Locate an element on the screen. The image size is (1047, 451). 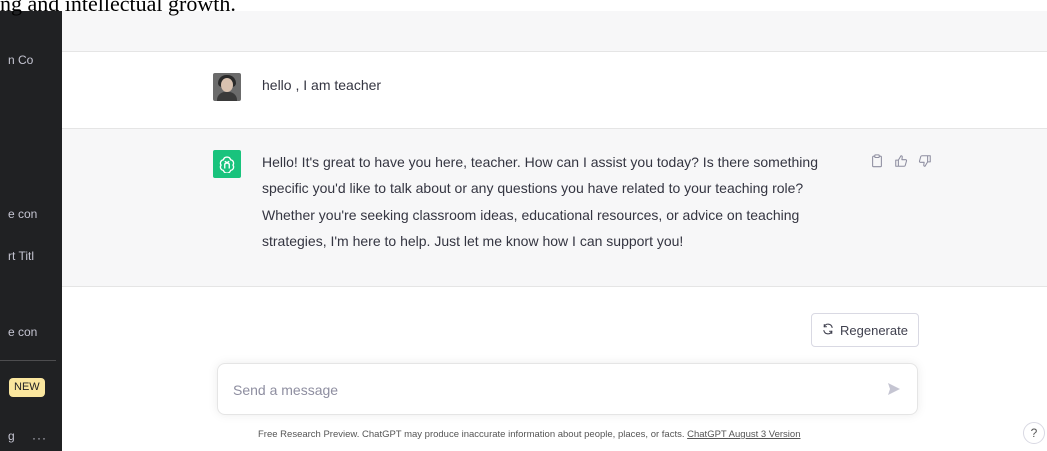
version-link: ChatGPT August 3 Version is located at coordinates (743, 434).